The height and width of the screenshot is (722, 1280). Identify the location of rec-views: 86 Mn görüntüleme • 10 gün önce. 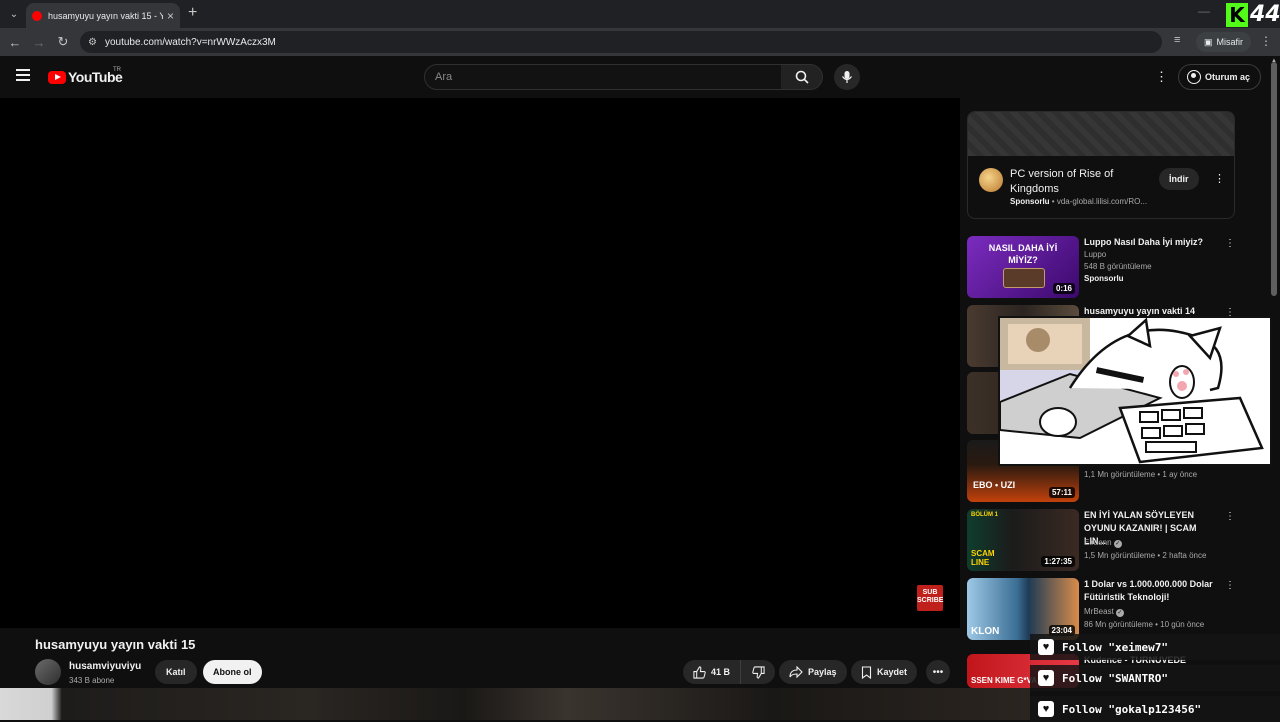
(1144, 624).